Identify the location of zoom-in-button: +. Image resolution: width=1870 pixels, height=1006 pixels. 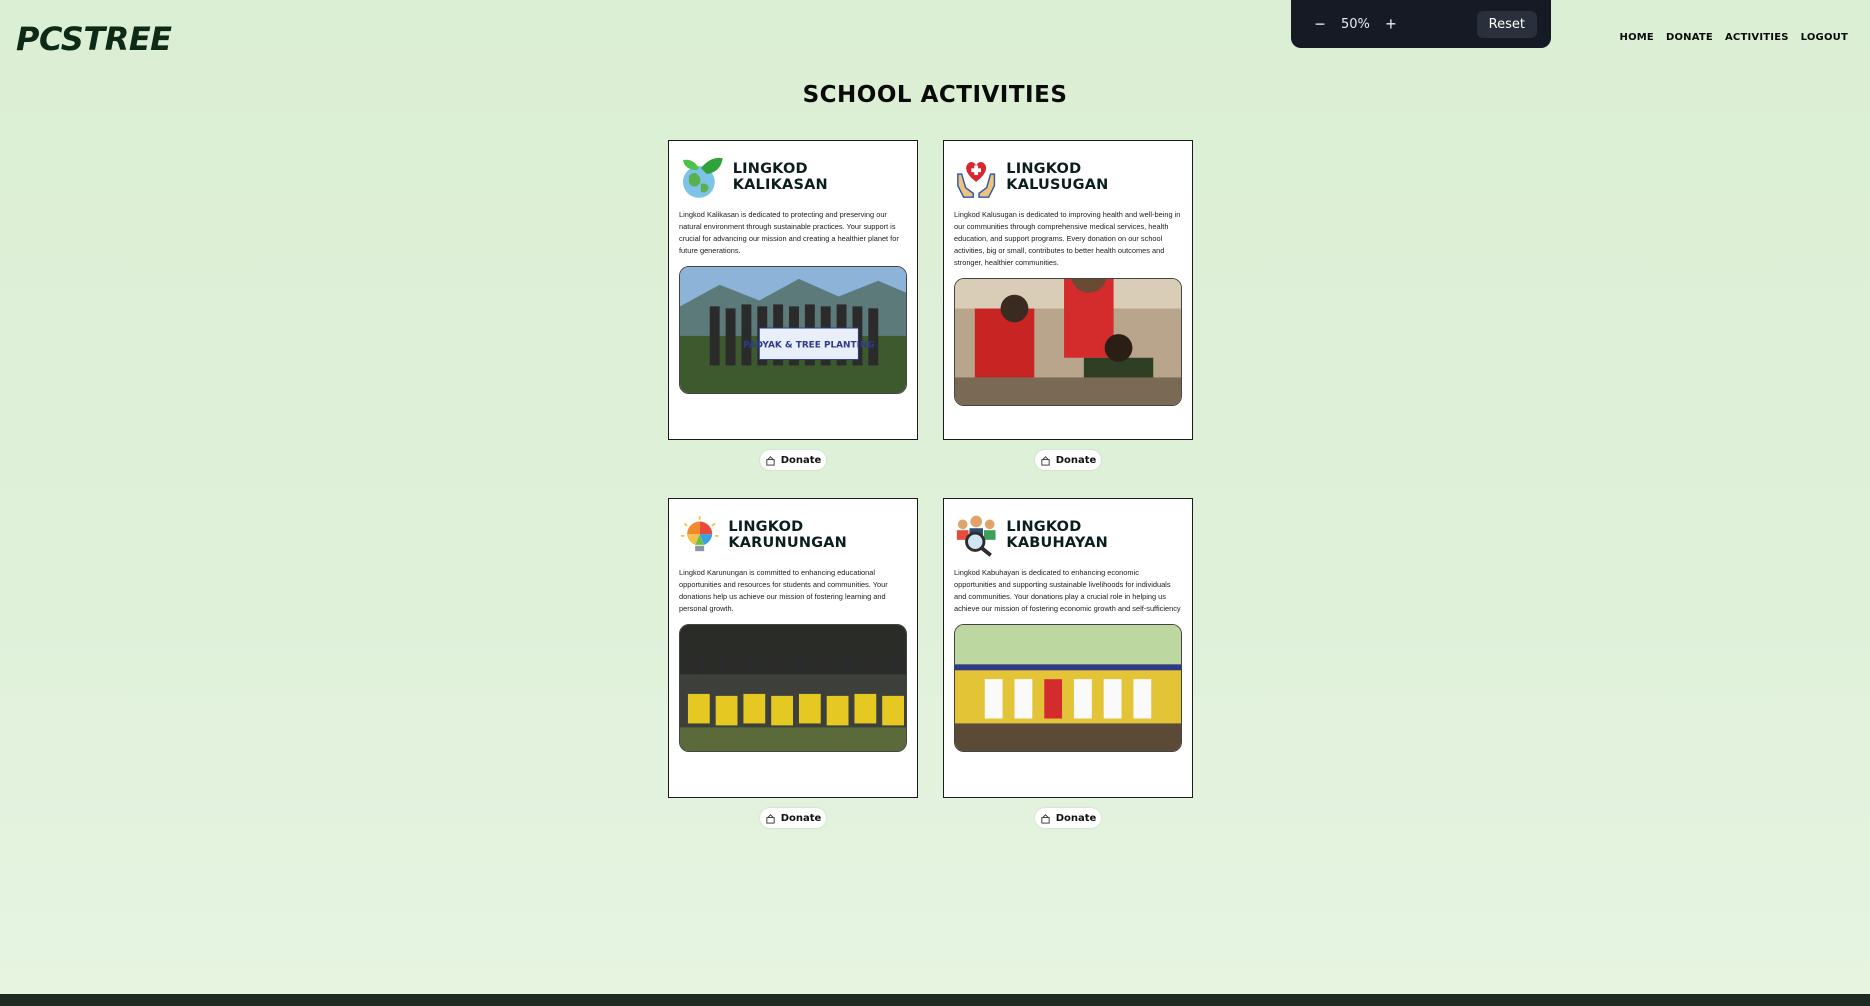
(1391, 24).